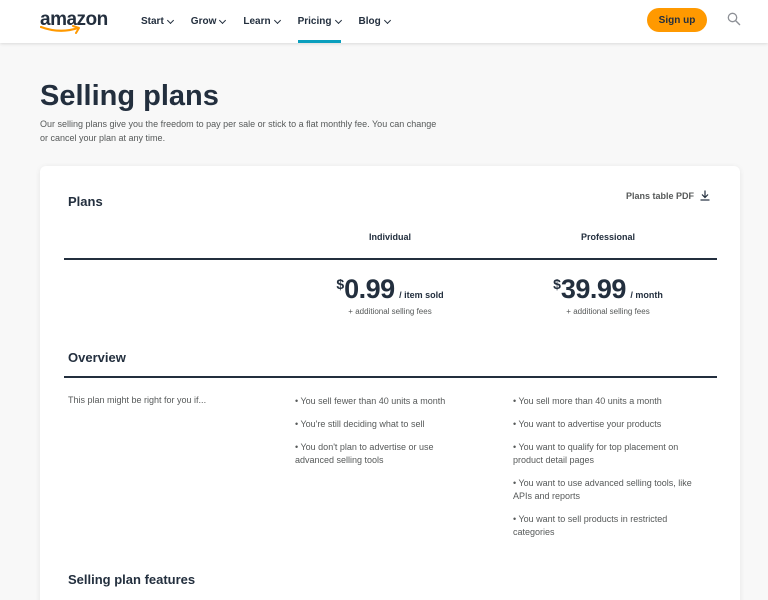  I want to click on main-nav: Start Grow Learn Pricing Blog, so click(274, 21).